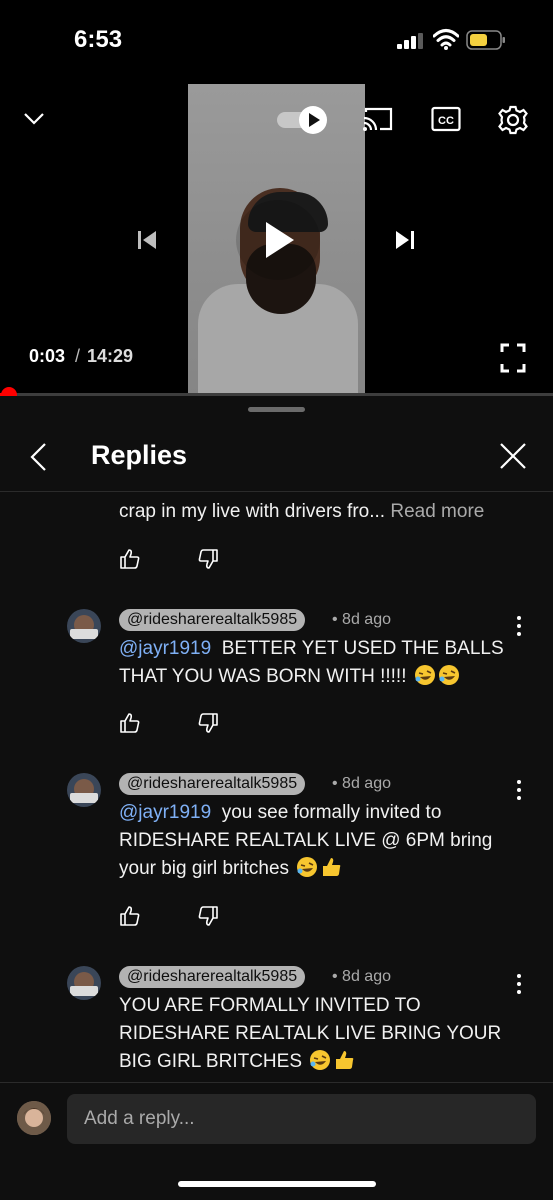 This screenshot has width=553, height=1200. What do you see at coordinates (39, 457) in the screenshot?
I see `back-arrow-icon` at bounding box center [39, 457].